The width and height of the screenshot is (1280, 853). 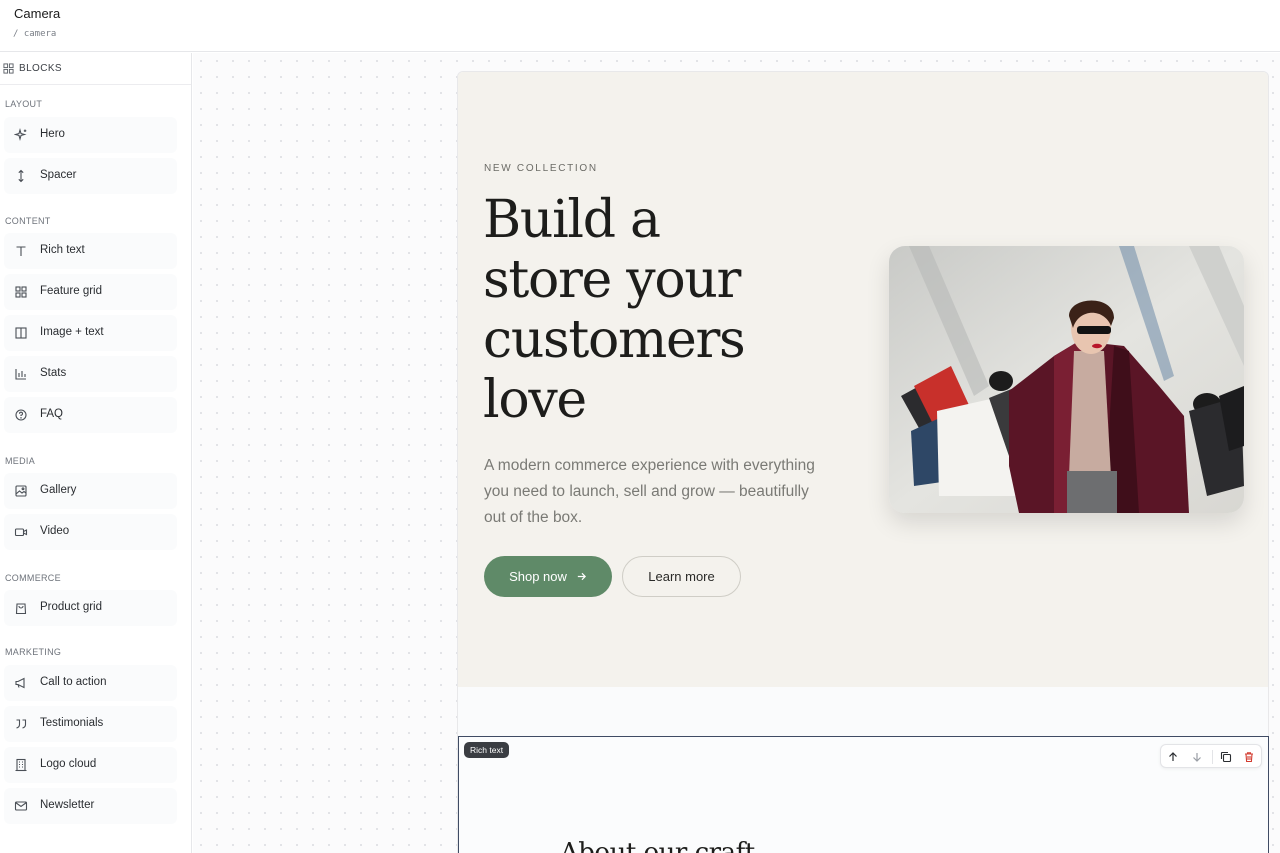 What do you see at coordinates (33, 652) in the screenshot?
I see `group-label-marketing: MARKETING` at bounding box center [33, 652].